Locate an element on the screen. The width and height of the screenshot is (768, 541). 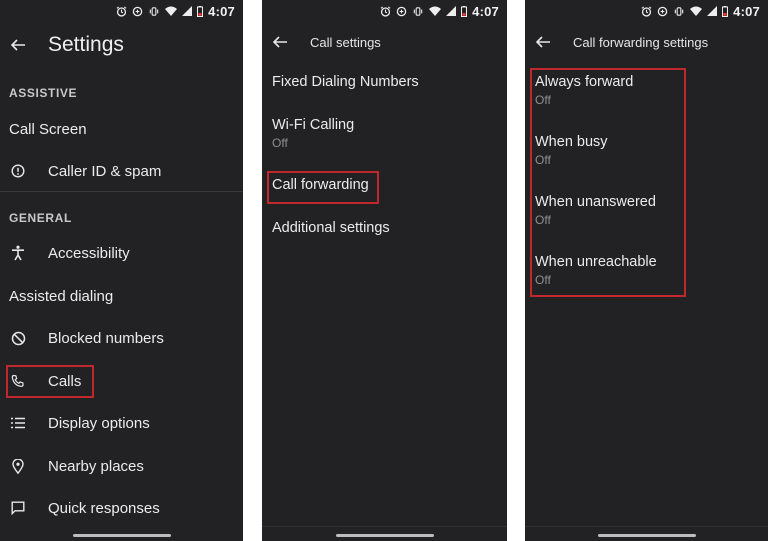
info-icon is located at coordinates (18, 171).